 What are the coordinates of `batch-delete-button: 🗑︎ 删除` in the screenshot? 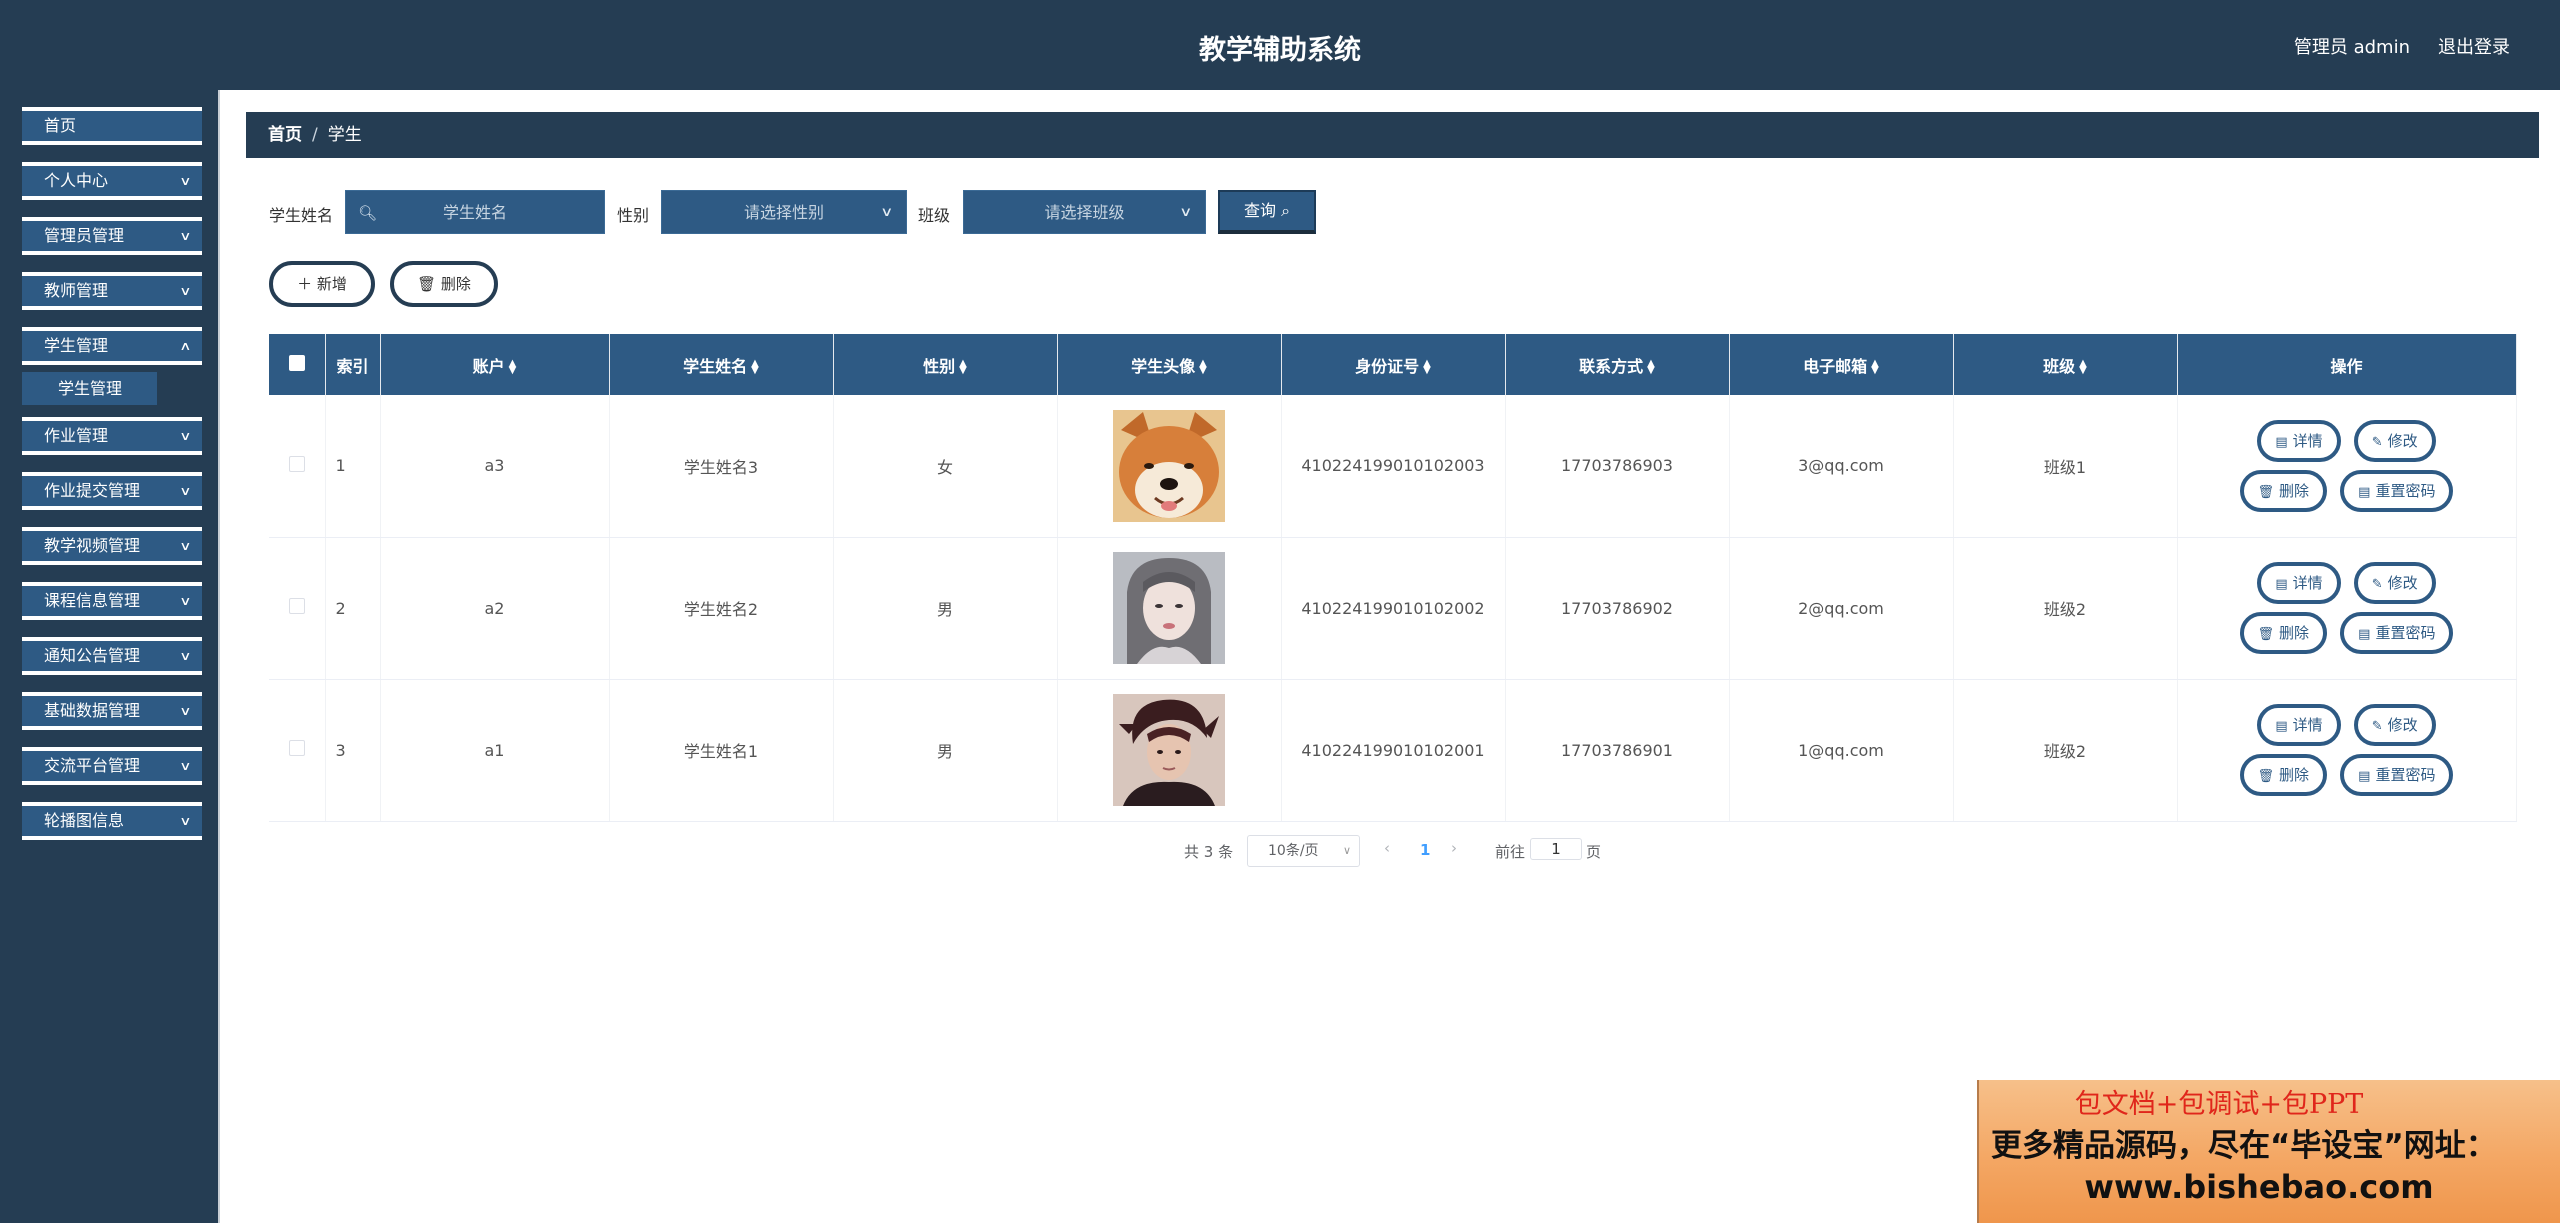 It's located at (444, 284).